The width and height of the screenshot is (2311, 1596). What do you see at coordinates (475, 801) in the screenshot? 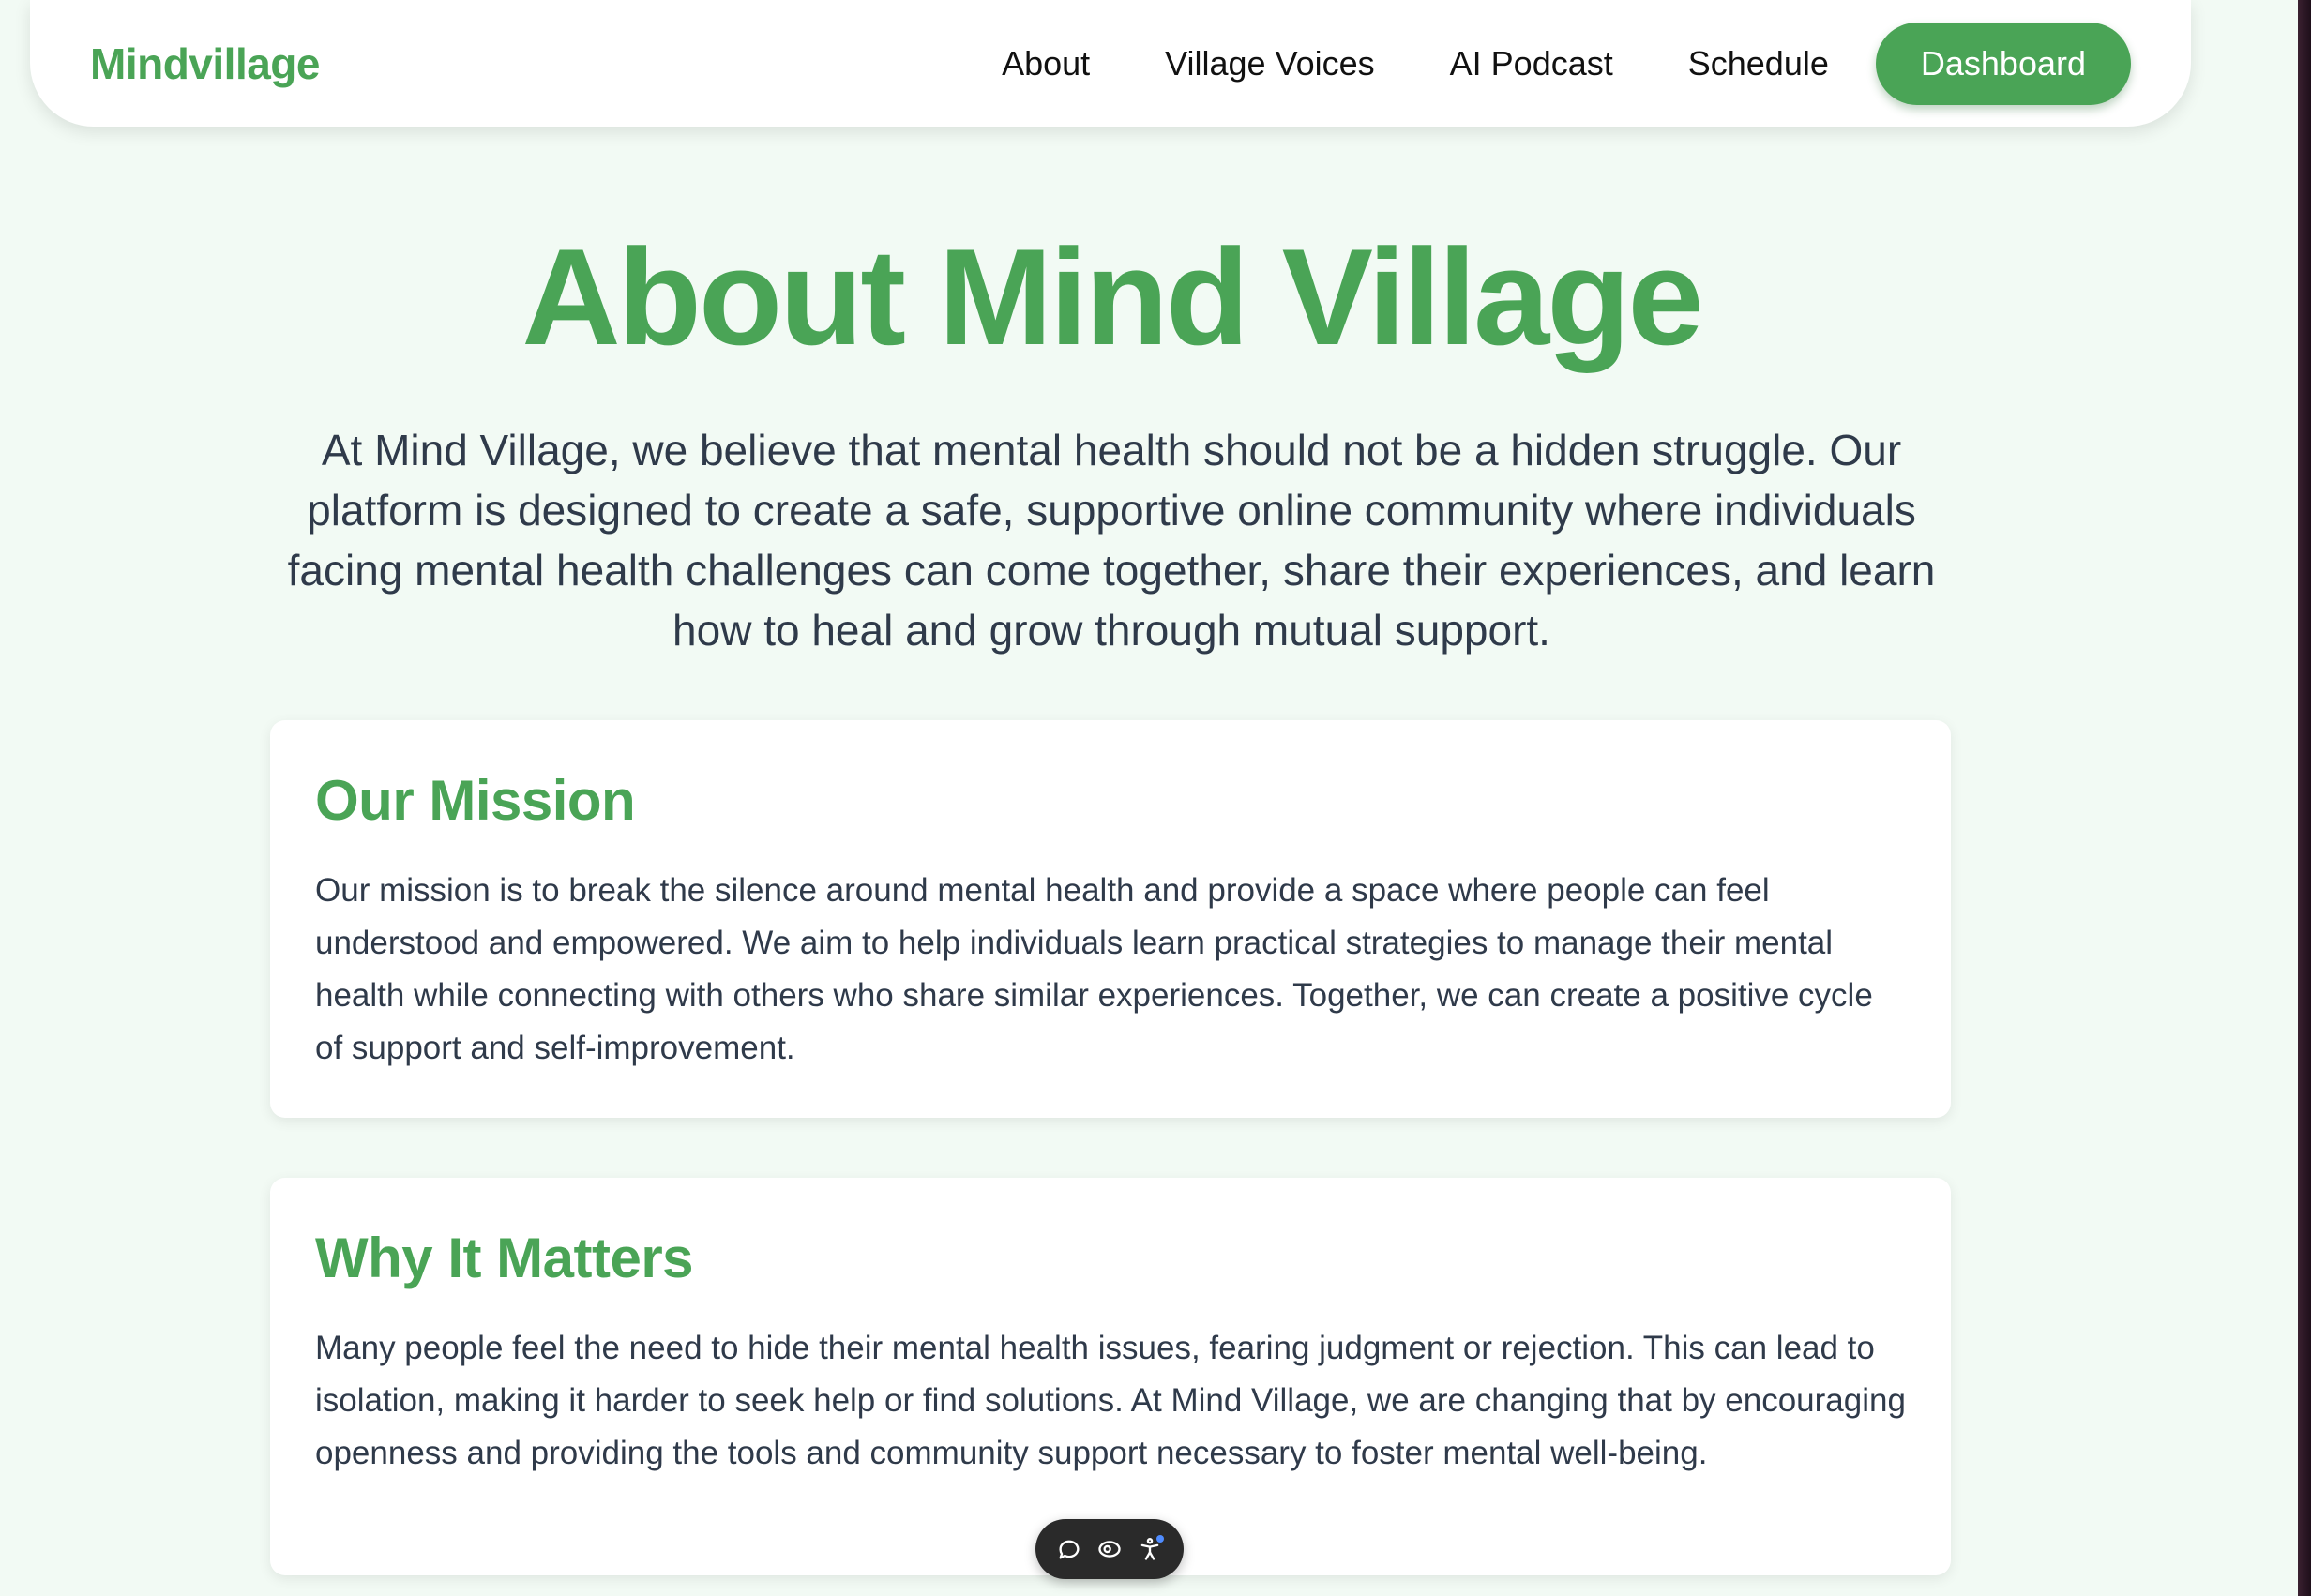
I see `mission-title: Our Mission` at bounding box center [475, 801].